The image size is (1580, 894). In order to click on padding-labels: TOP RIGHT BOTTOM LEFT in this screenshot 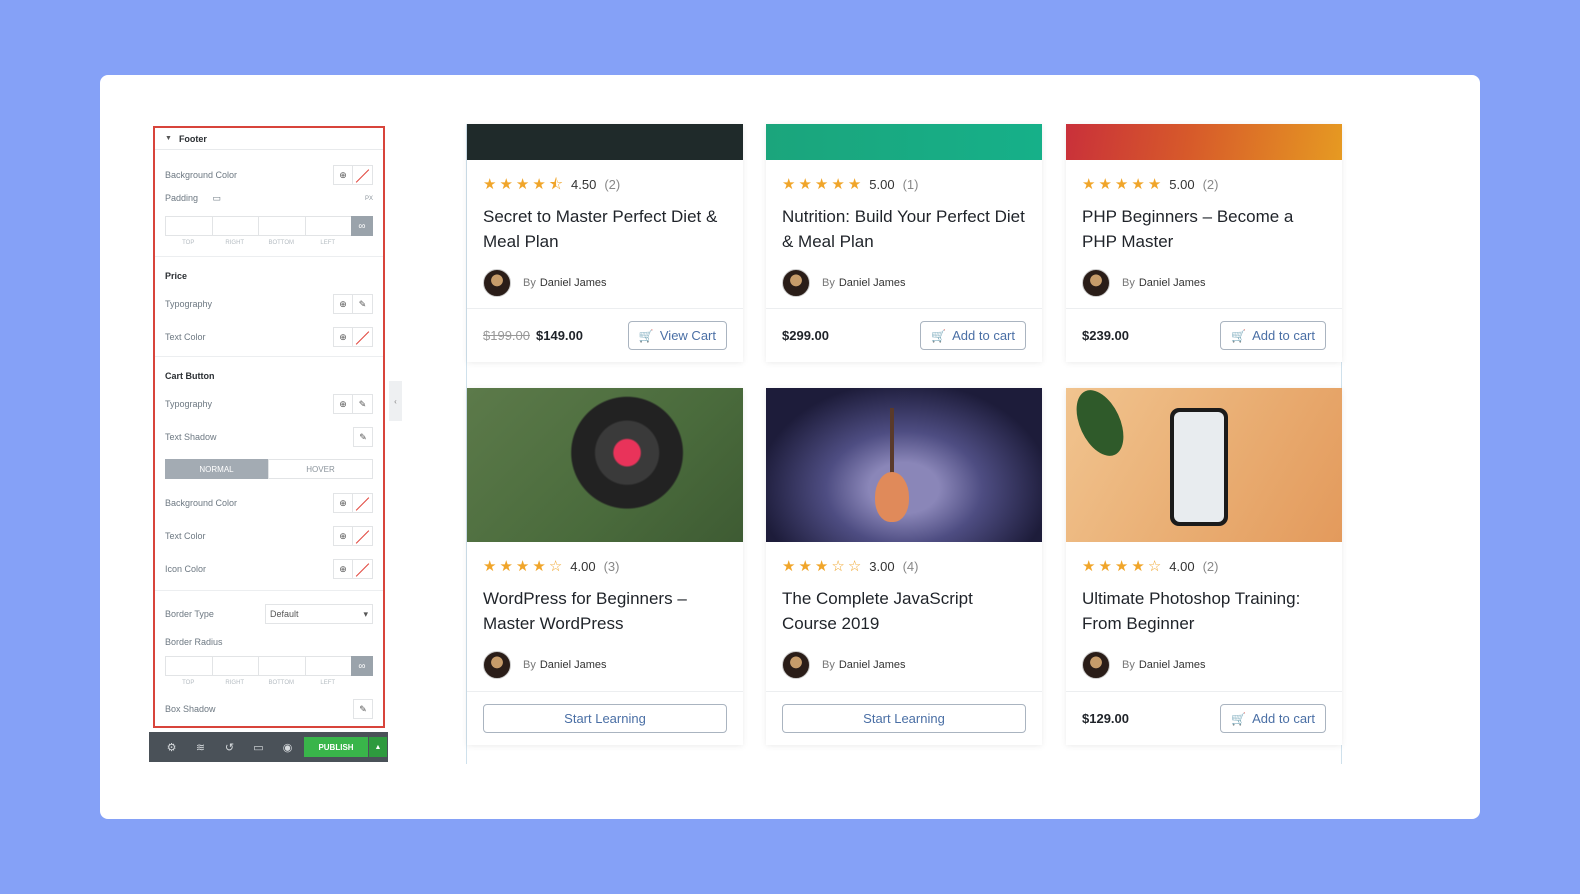, I will do `click(259, 243)`.